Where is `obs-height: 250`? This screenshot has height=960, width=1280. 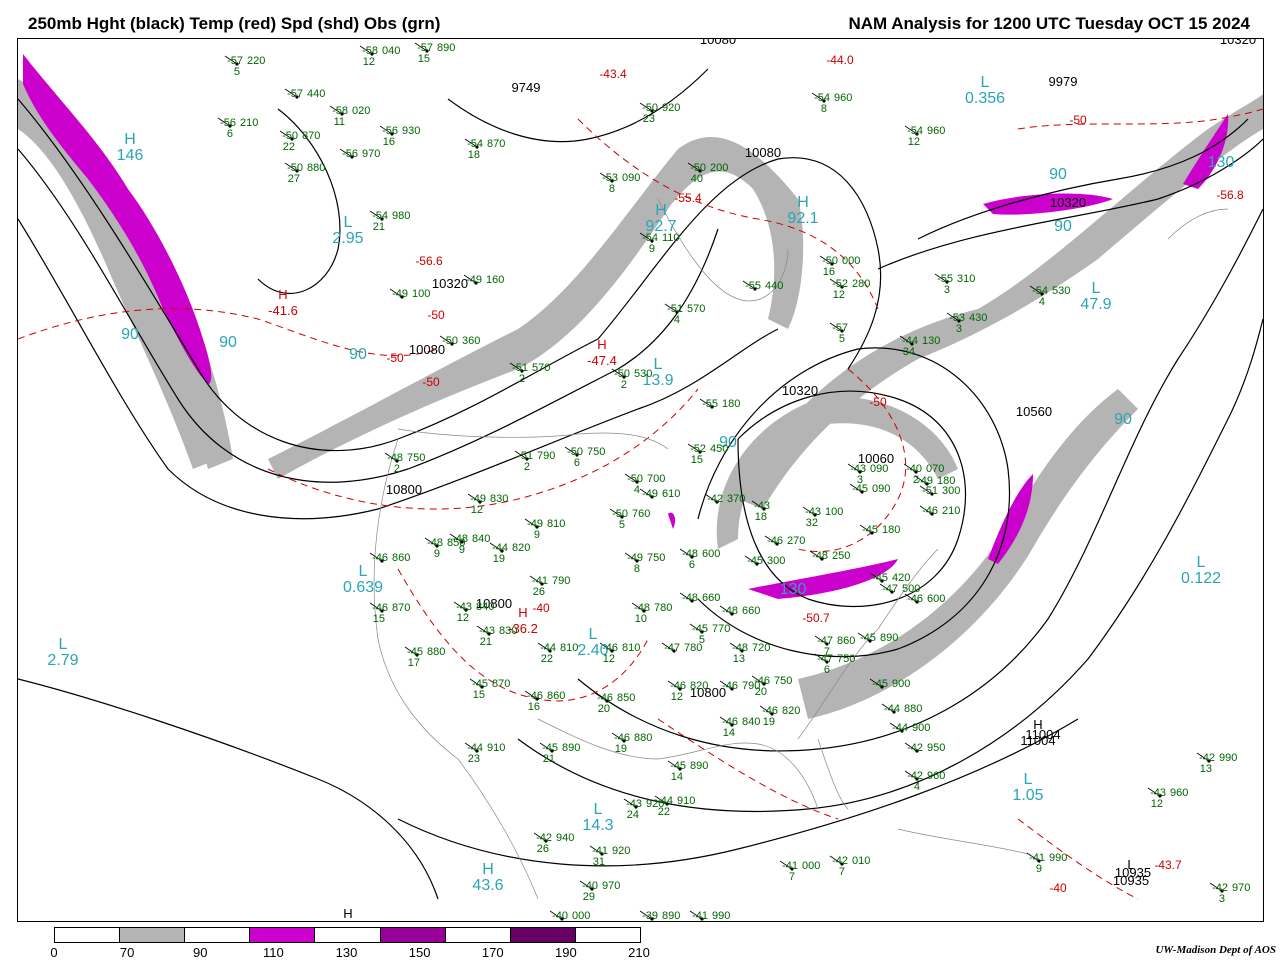 obs-height: 250 is located at coordinates (841, 556).